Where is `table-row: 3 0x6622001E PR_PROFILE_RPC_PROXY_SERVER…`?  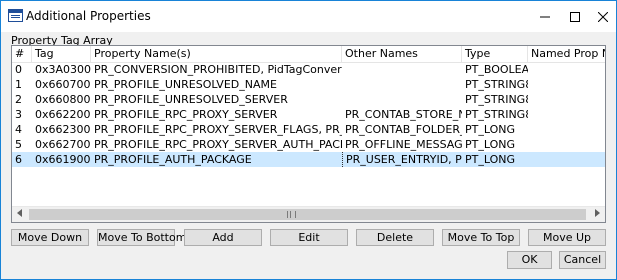
table-row: 3 0x6622001E PR_PROFILE_RPC_PROXY_SERVER… is located at coordinates (308, 114).